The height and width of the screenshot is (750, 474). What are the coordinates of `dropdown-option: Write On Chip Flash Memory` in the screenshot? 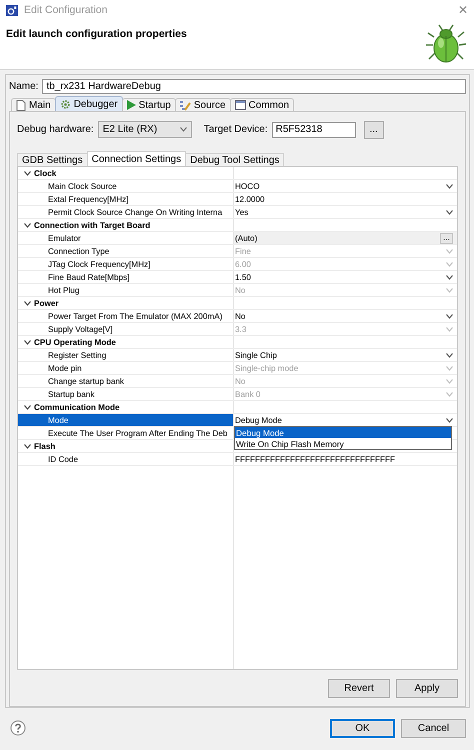 It's located at (343, 443).